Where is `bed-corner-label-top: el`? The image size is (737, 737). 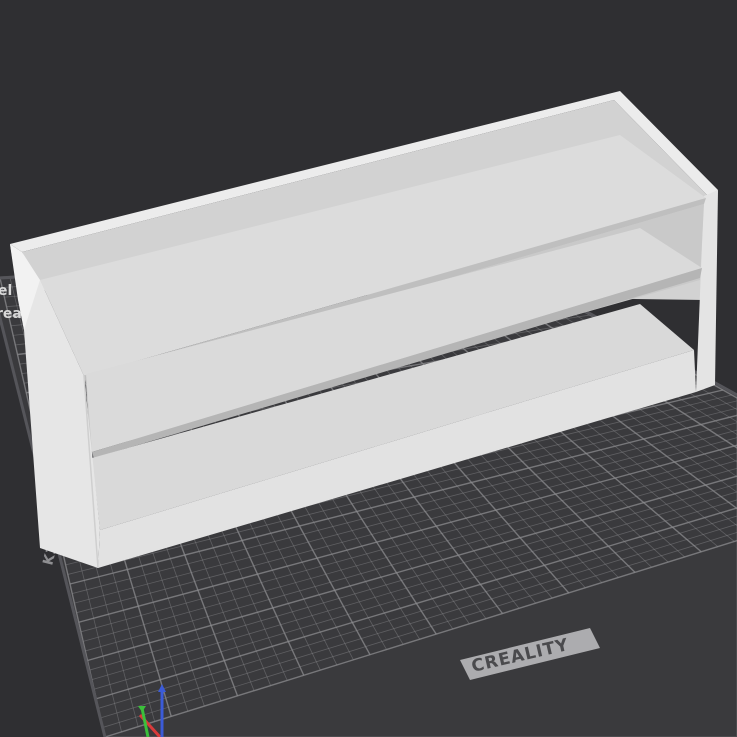 bed-corner-label-top: el is located at coordinates (6, 291).